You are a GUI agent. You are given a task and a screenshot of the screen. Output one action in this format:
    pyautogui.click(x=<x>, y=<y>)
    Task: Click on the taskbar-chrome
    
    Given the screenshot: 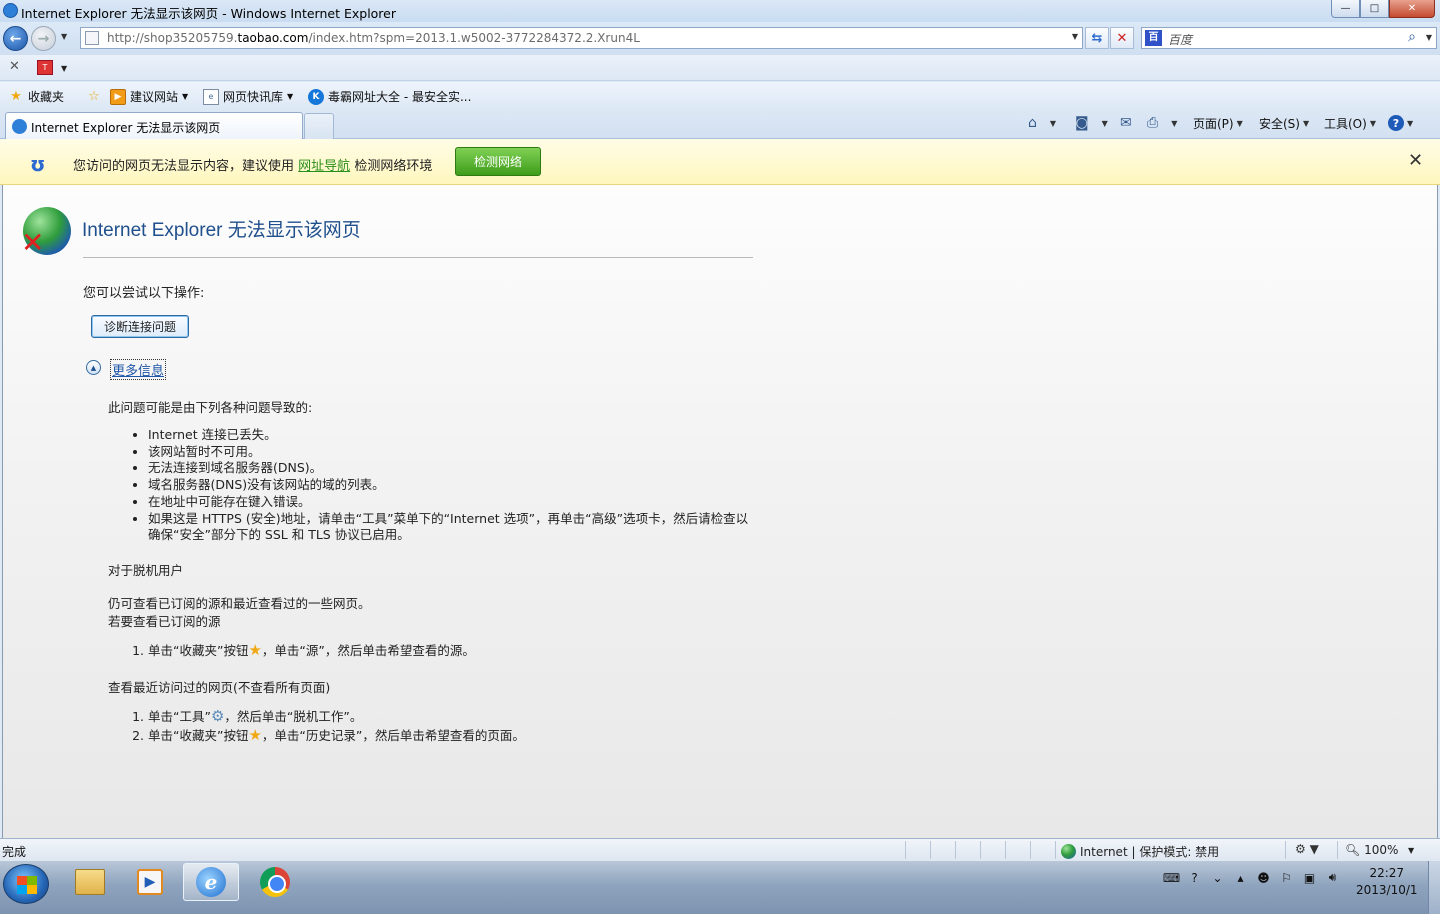 What is the action you would take?
    pyautogui.click(x=275, y=882)
    